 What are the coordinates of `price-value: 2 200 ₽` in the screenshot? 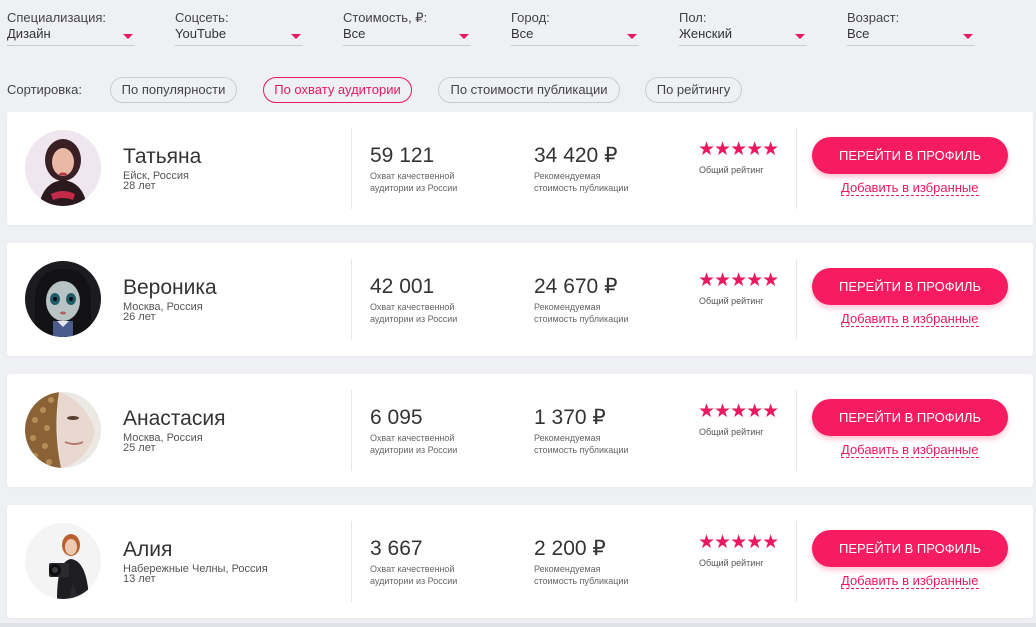 It's located at (570, 548).